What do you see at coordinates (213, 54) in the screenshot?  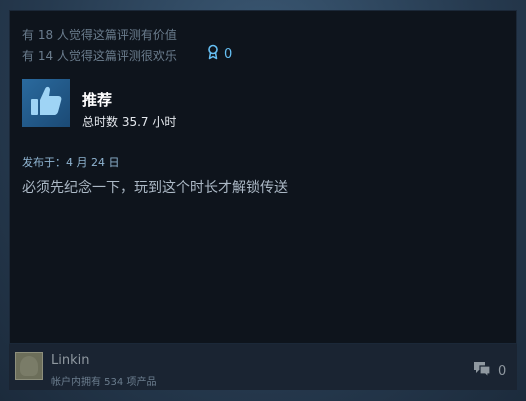 I see `award-icon` at bounding box center [213, 54].